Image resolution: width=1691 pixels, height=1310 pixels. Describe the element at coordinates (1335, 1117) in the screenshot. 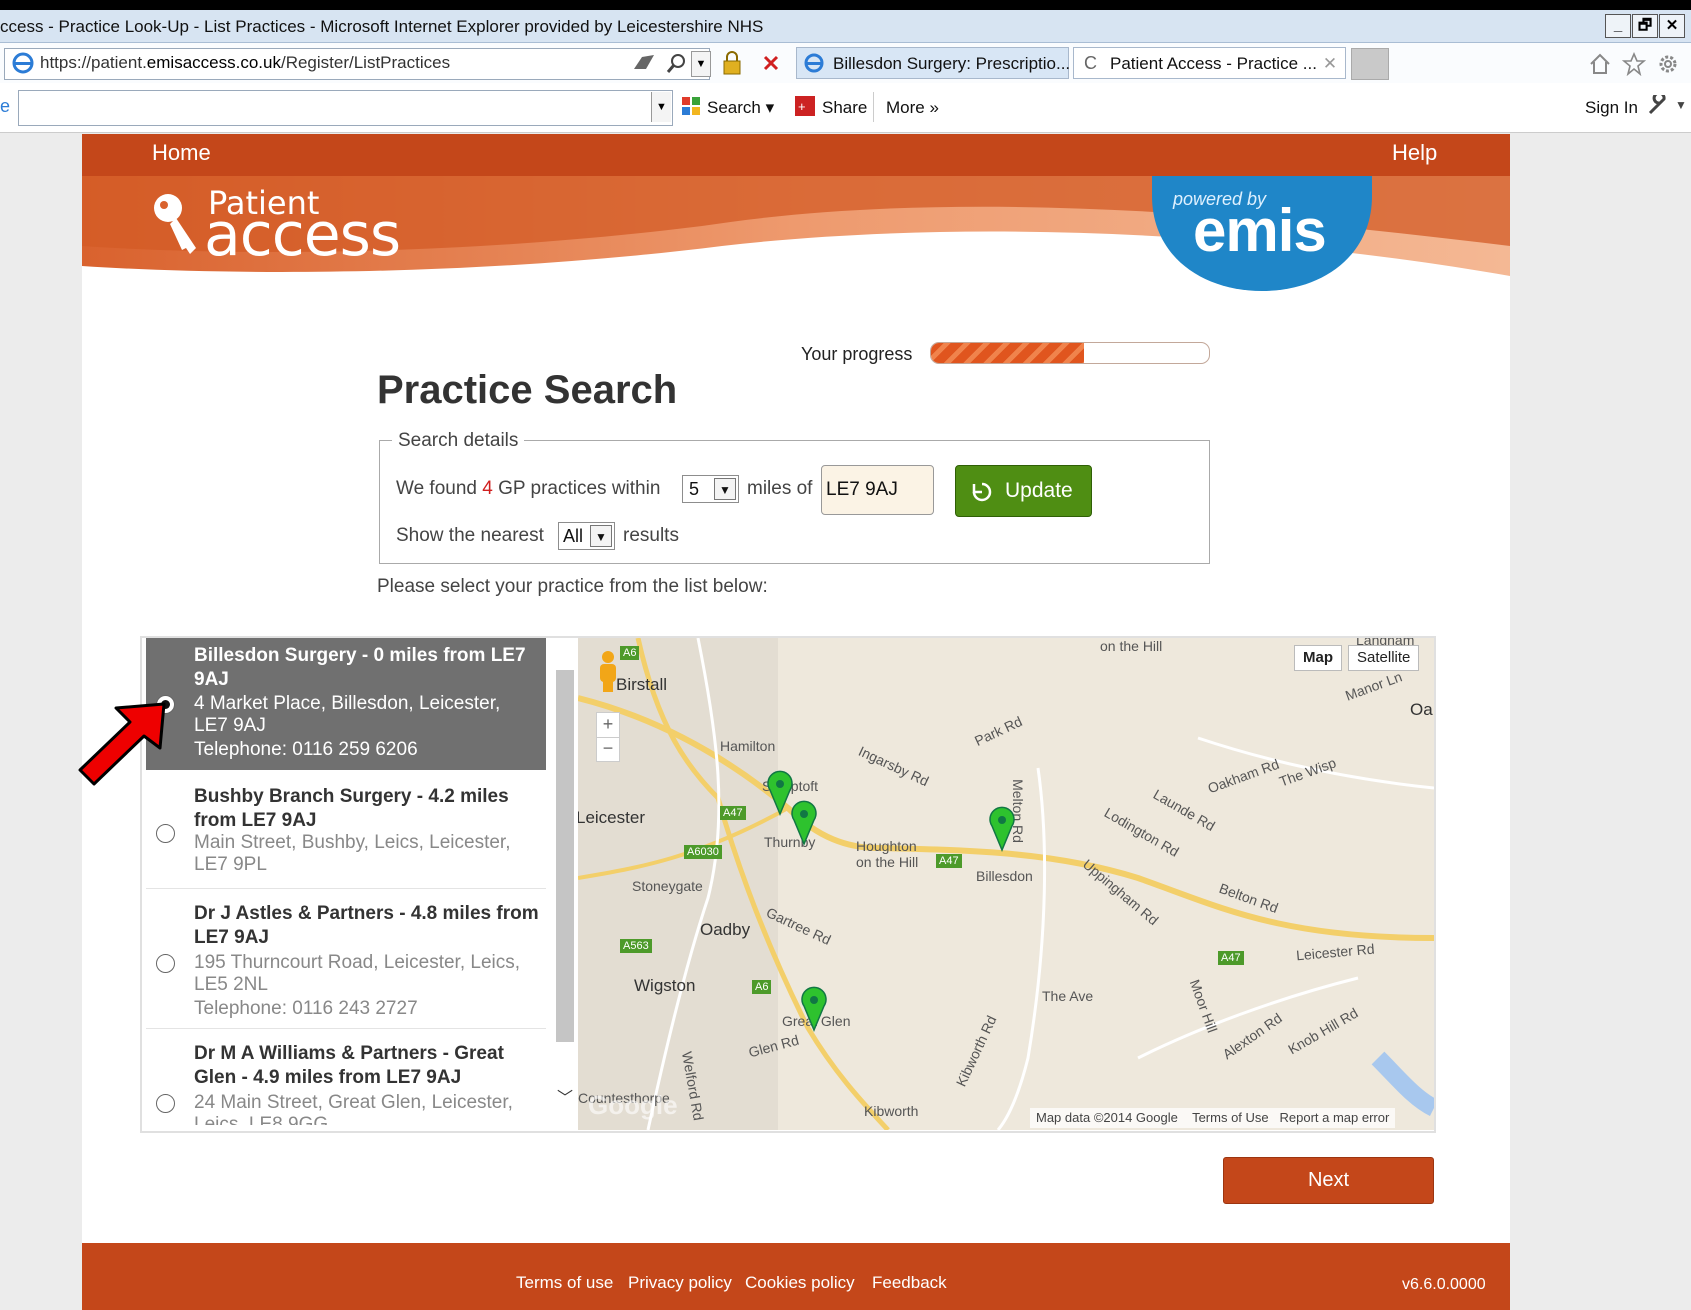

I see `map-report-link: Report a map error` at that location.